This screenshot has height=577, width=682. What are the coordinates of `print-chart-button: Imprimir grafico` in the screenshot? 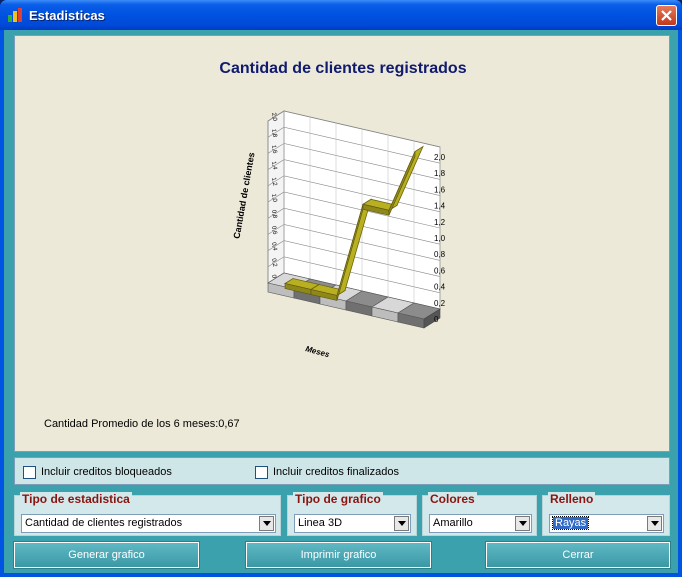 It's located at (338, 555).